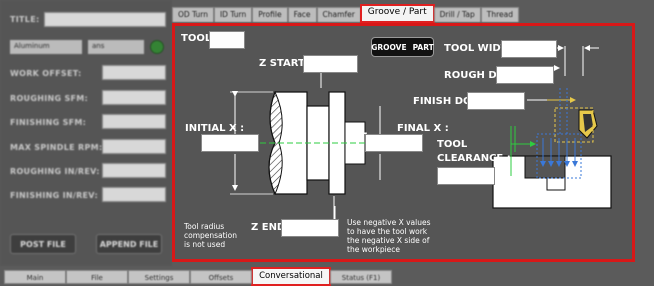 The image size is (654, 286). Describe the element at coordinates (499, 14) in the screenshot. I see `tab-thread: Thread` at that location.